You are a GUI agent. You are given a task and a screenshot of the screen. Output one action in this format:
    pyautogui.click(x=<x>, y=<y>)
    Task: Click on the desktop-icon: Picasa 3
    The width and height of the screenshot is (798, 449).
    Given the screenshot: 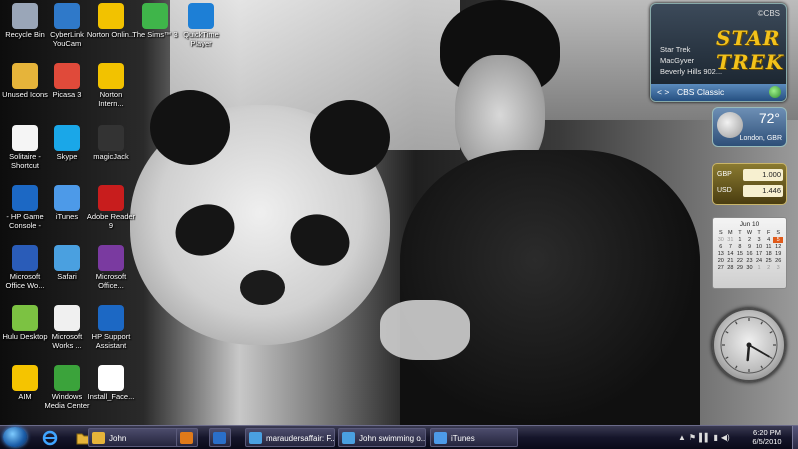 What is the action you would take?
    pyautogui.click(x=67, y=85)
    